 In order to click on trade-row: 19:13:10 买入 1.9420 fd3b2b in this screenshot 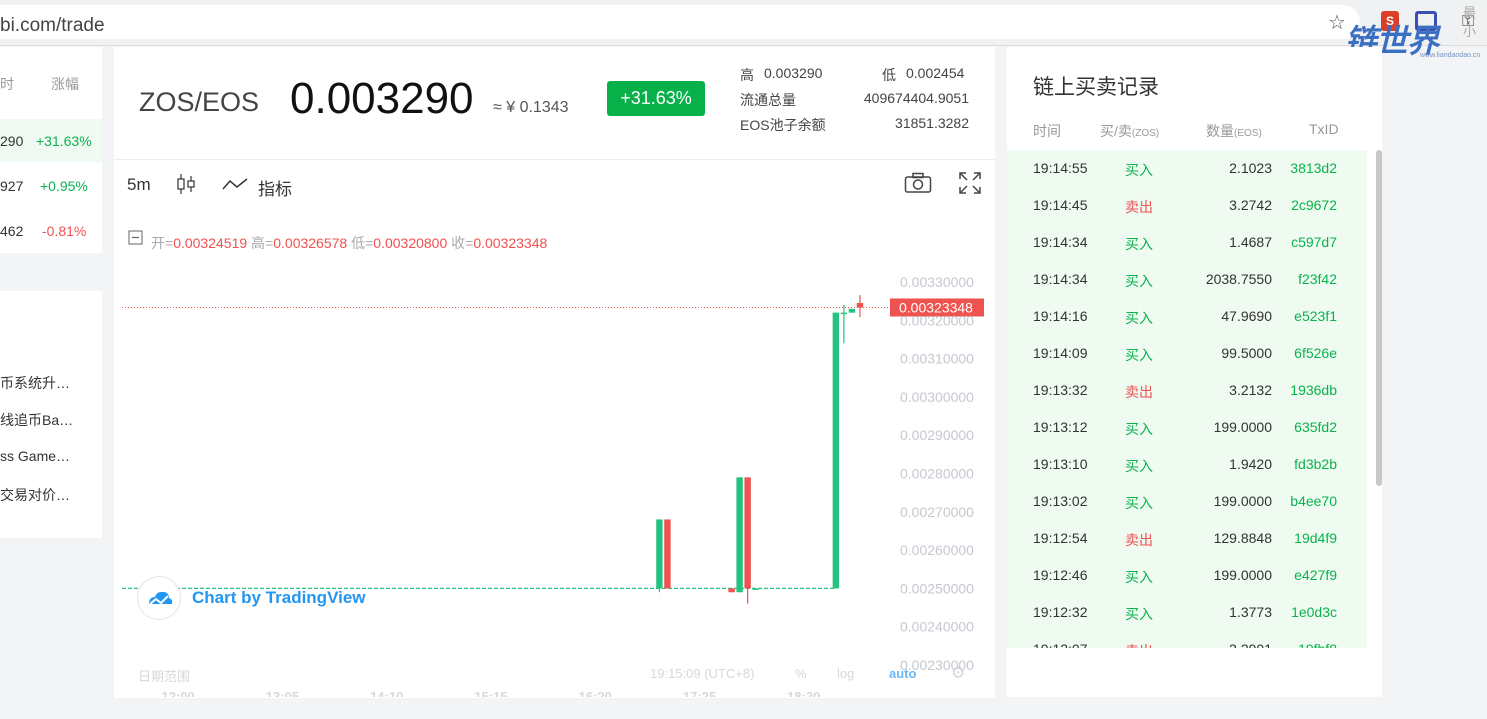, I will do `click(1187, 464)`.